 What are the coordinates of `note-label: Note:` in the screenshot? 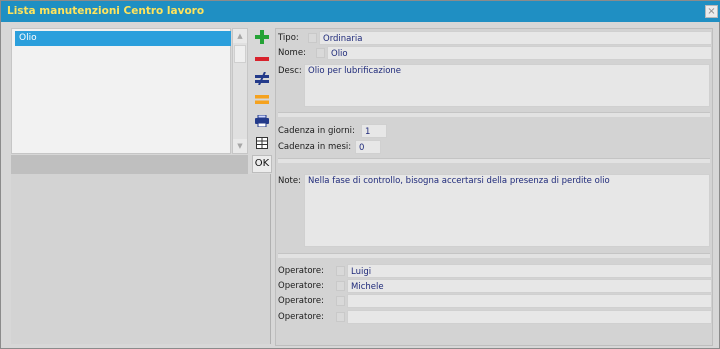 It's located at (289, 181).